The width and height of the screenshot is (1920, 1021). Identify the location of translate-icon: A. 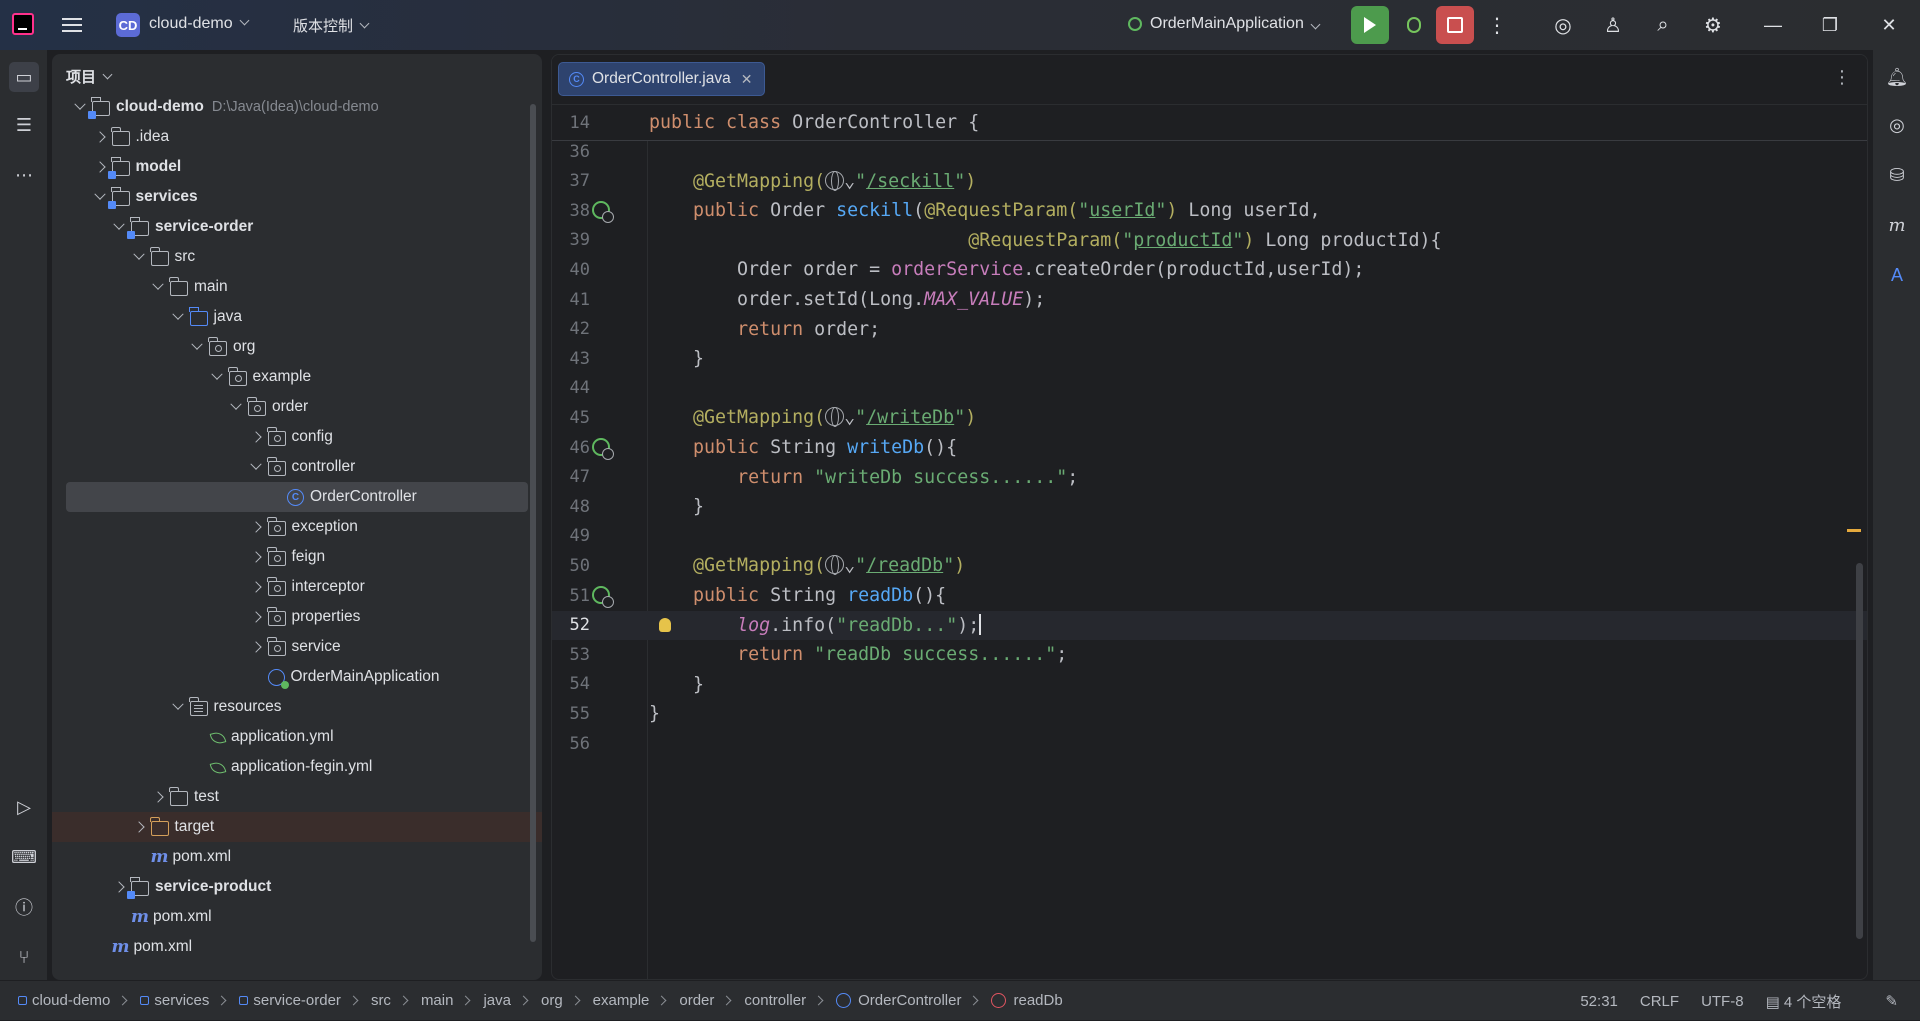
(1897, 275).